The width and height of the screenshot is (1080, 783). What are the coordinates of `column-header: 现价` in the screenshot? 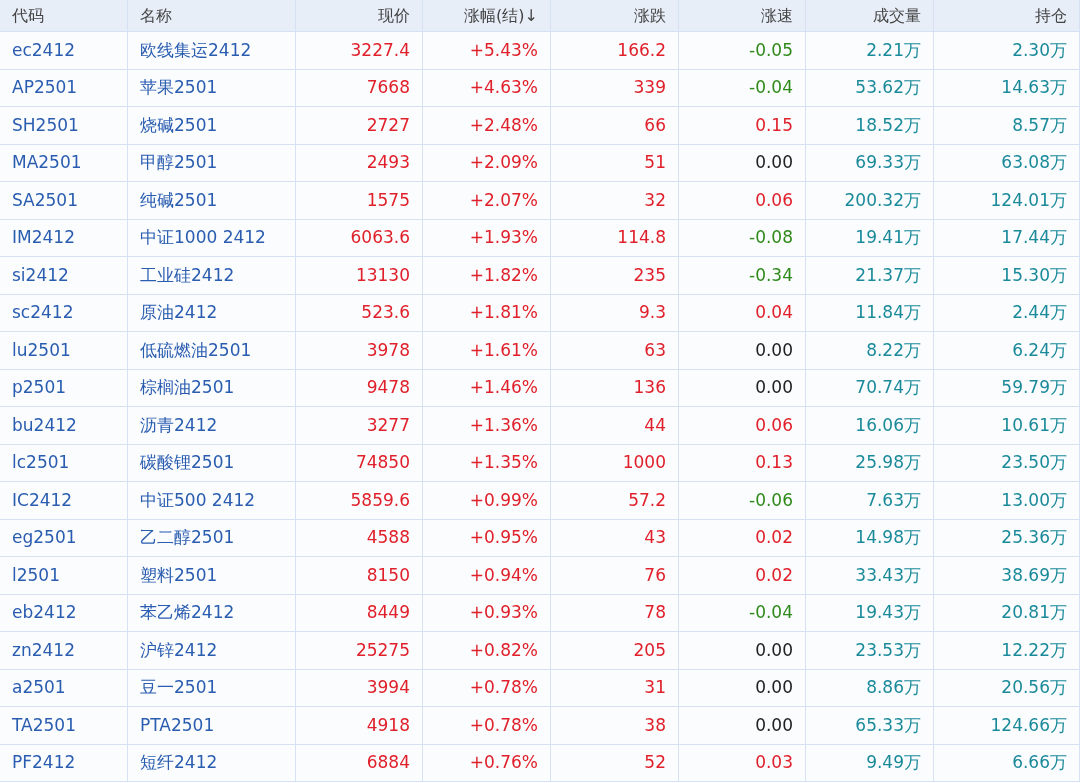 It's located at (359, 15).